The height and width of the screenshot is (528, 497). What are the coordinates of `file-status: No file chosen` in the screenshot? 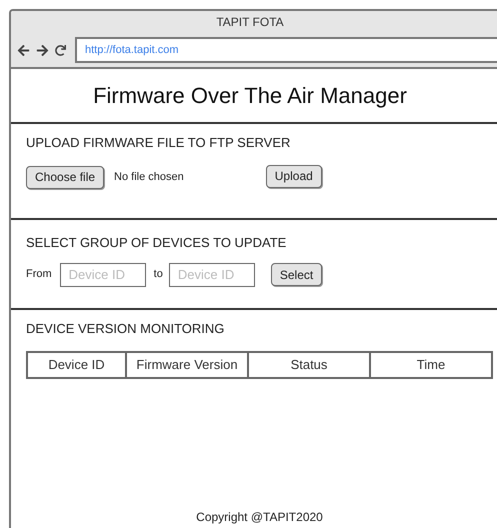 It's located at (149, 177).